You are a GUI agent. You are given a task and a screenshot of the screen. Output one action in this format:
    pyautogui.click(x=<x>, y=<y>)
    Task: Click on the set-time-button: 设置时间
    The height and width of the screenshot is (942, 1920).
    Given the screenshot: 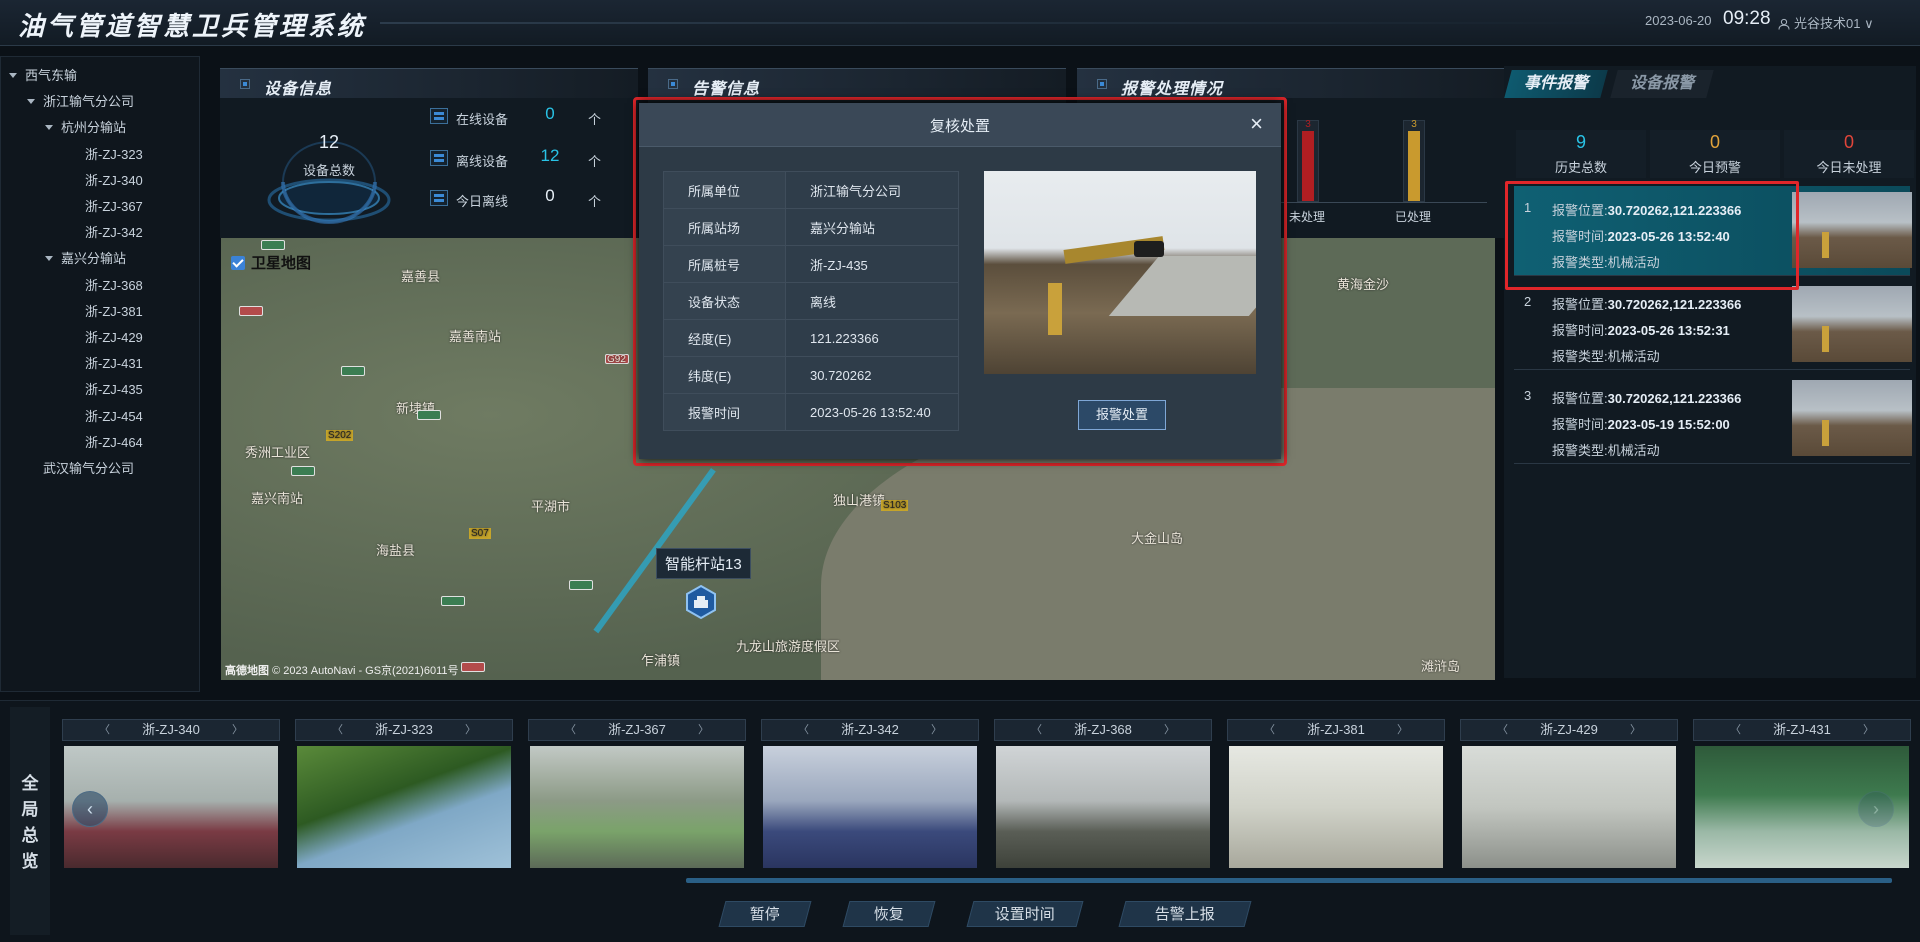 What is the action you would take?
    pyautogui.click(x=1025, y=914)
    